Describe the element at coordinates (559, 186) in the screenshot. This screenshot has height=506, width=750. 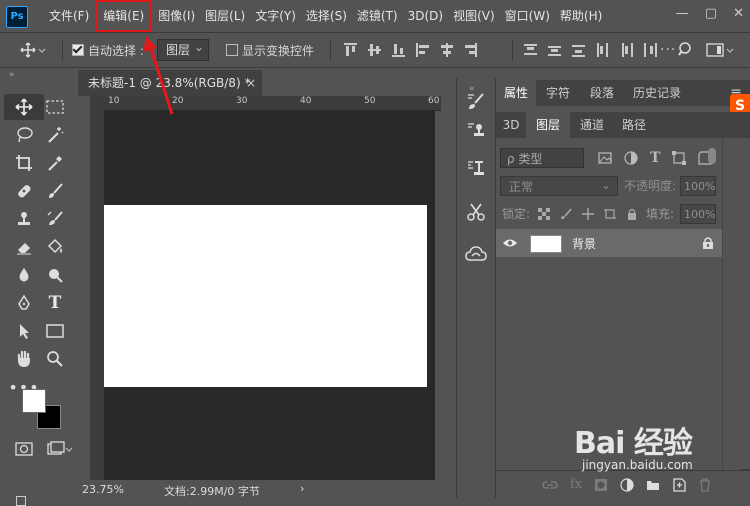
I see `blend-mode-dropdown: 正常 ⌄` at that location.